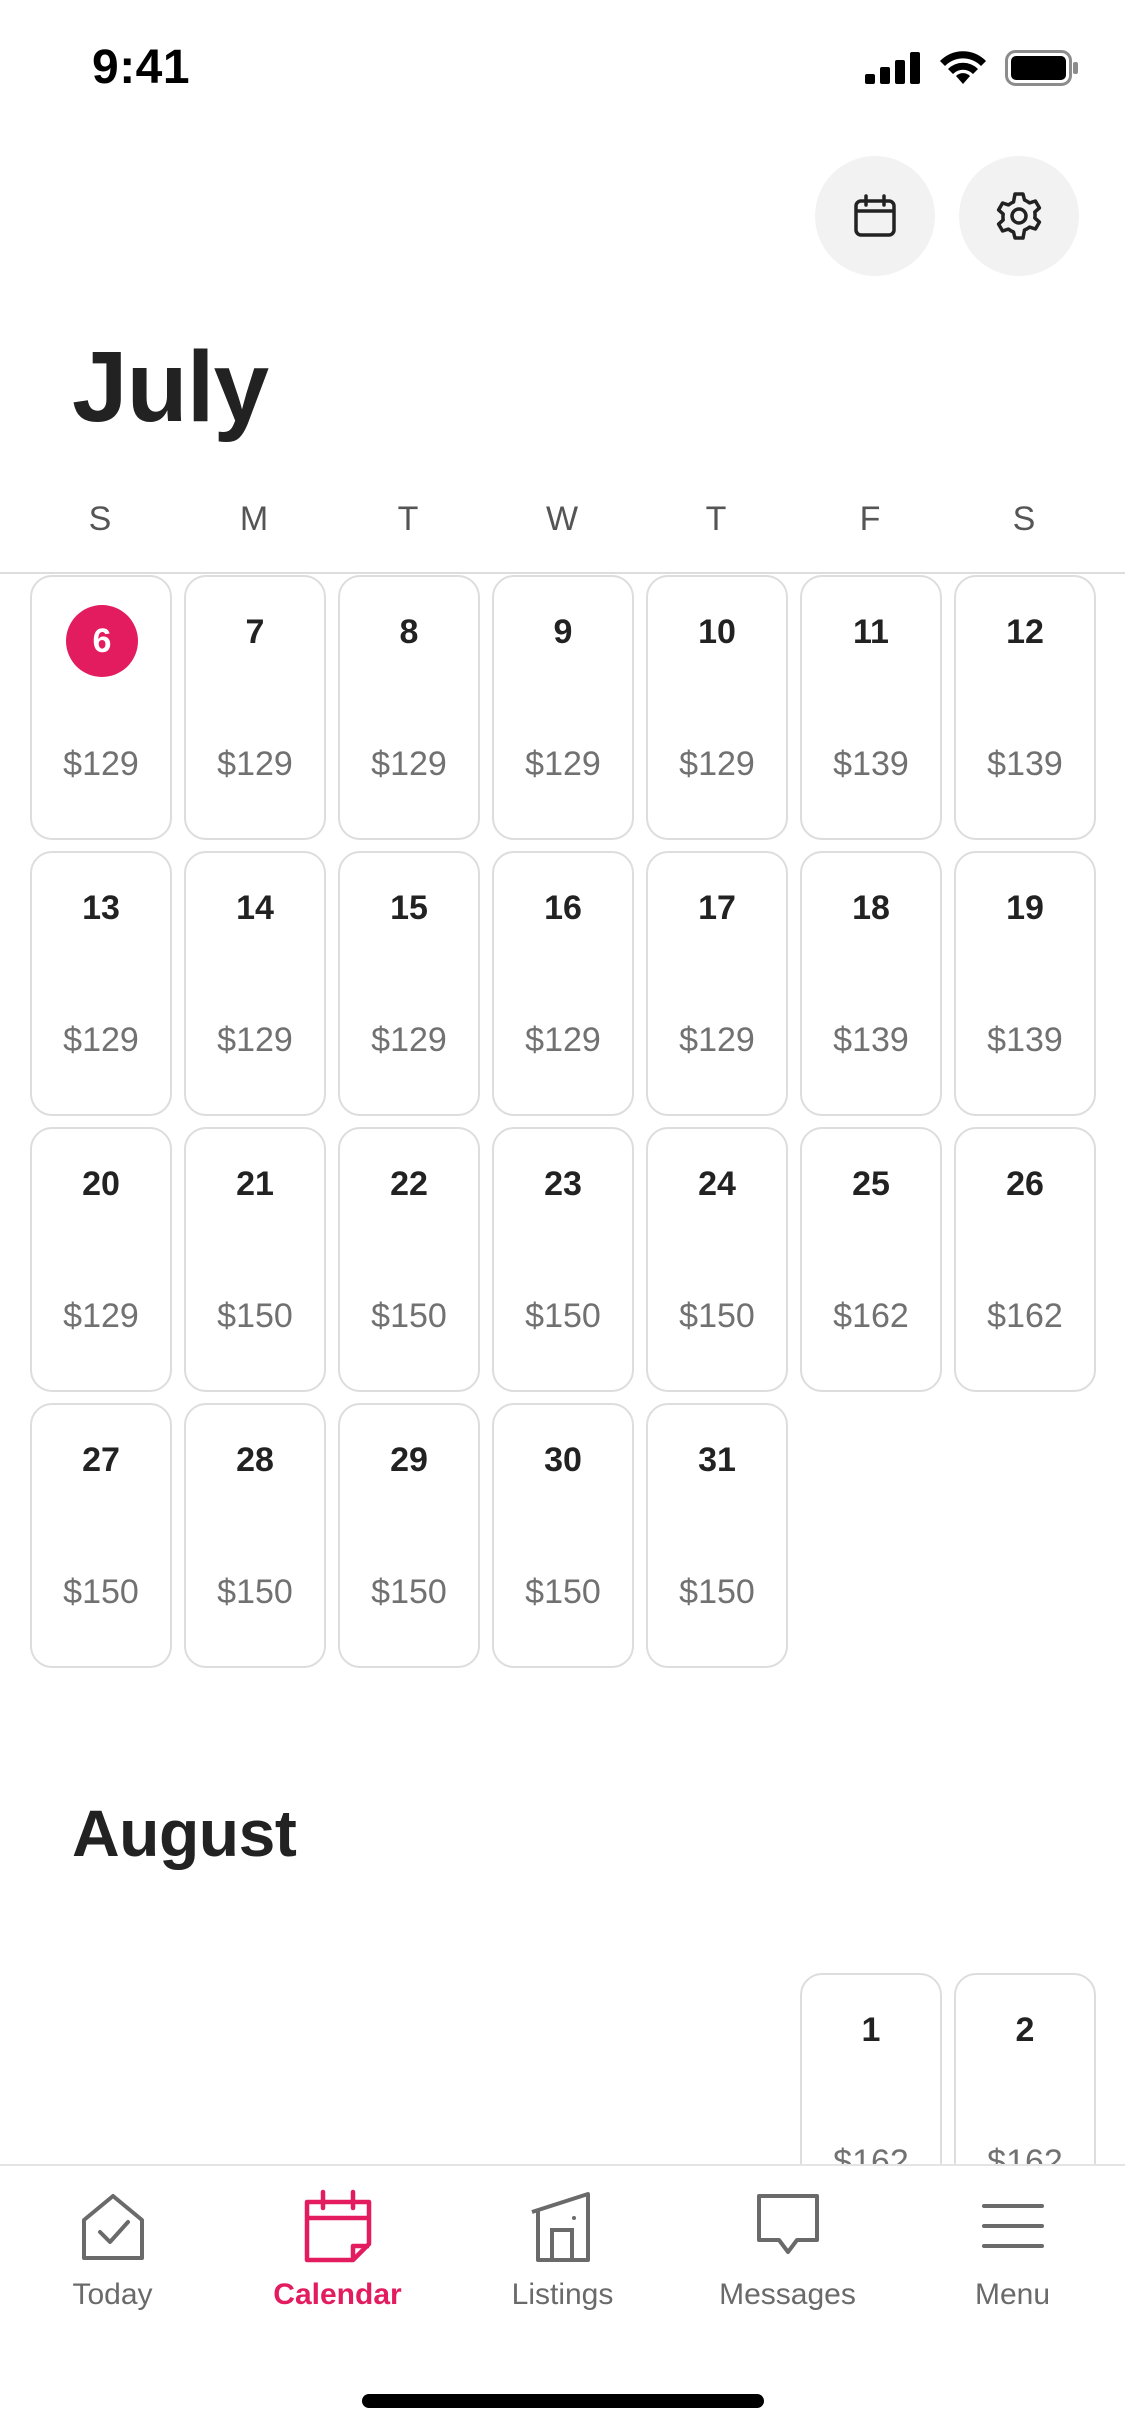 The image size is (1125, 2436). Describe the element at coordinates (184, 1833) in the screenshot. I see `month-title-august: August` at that location.